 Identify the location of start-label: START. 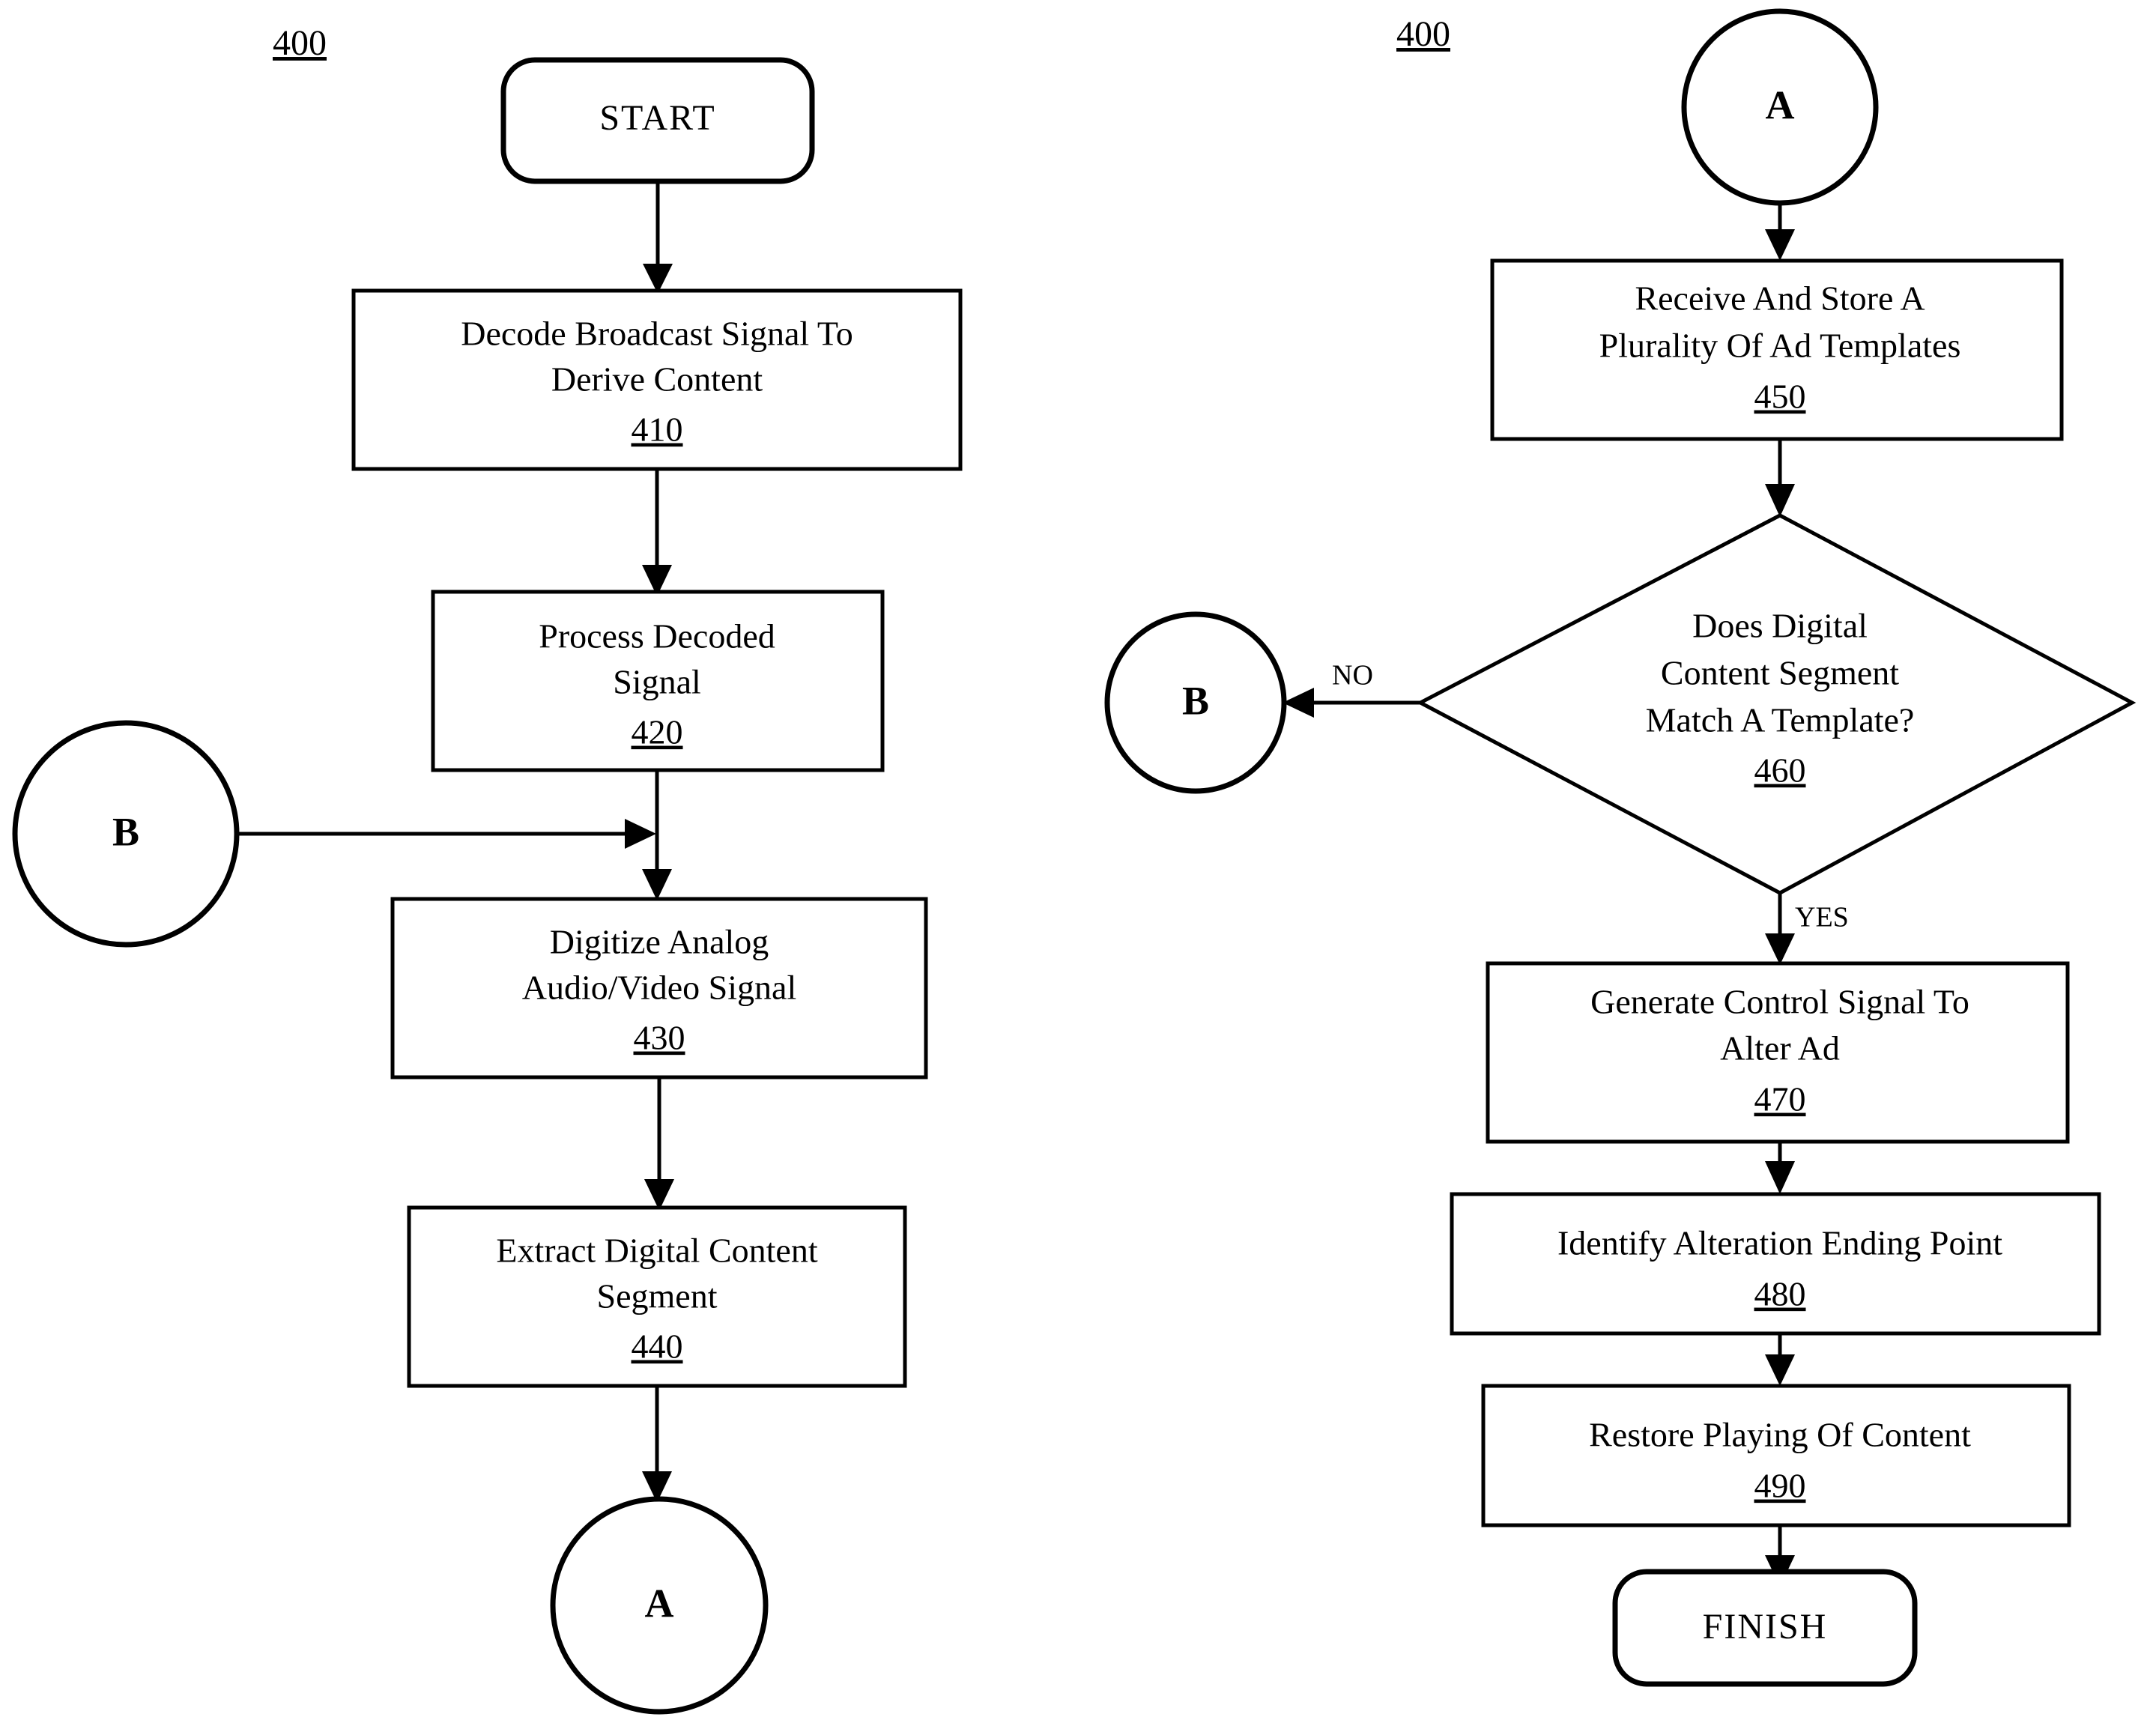
(657, 118).